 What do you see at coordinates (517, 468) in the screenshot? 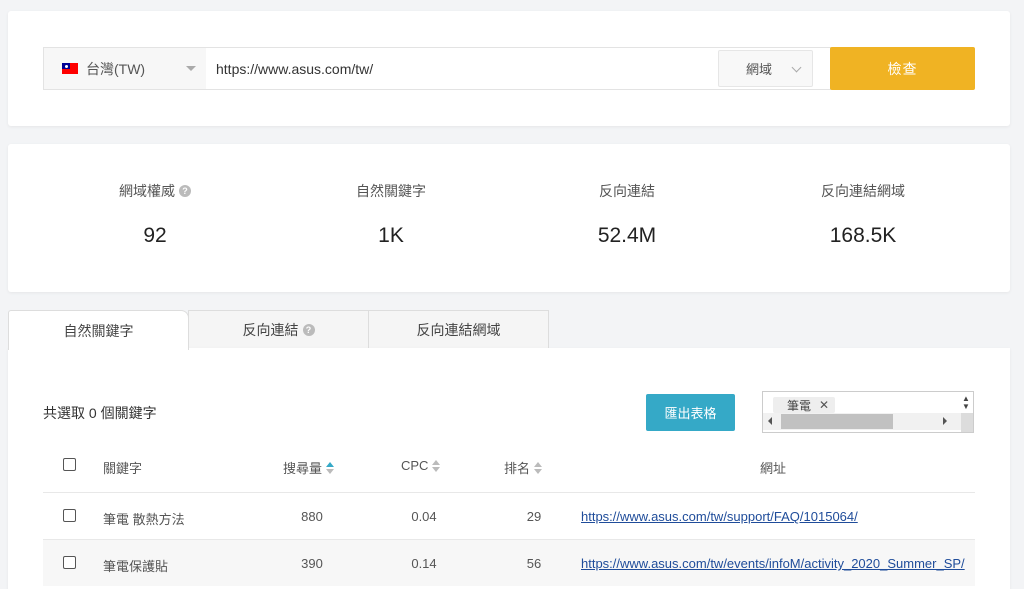
I see `column-header-label: 排名` at bounding box center [517, 468].